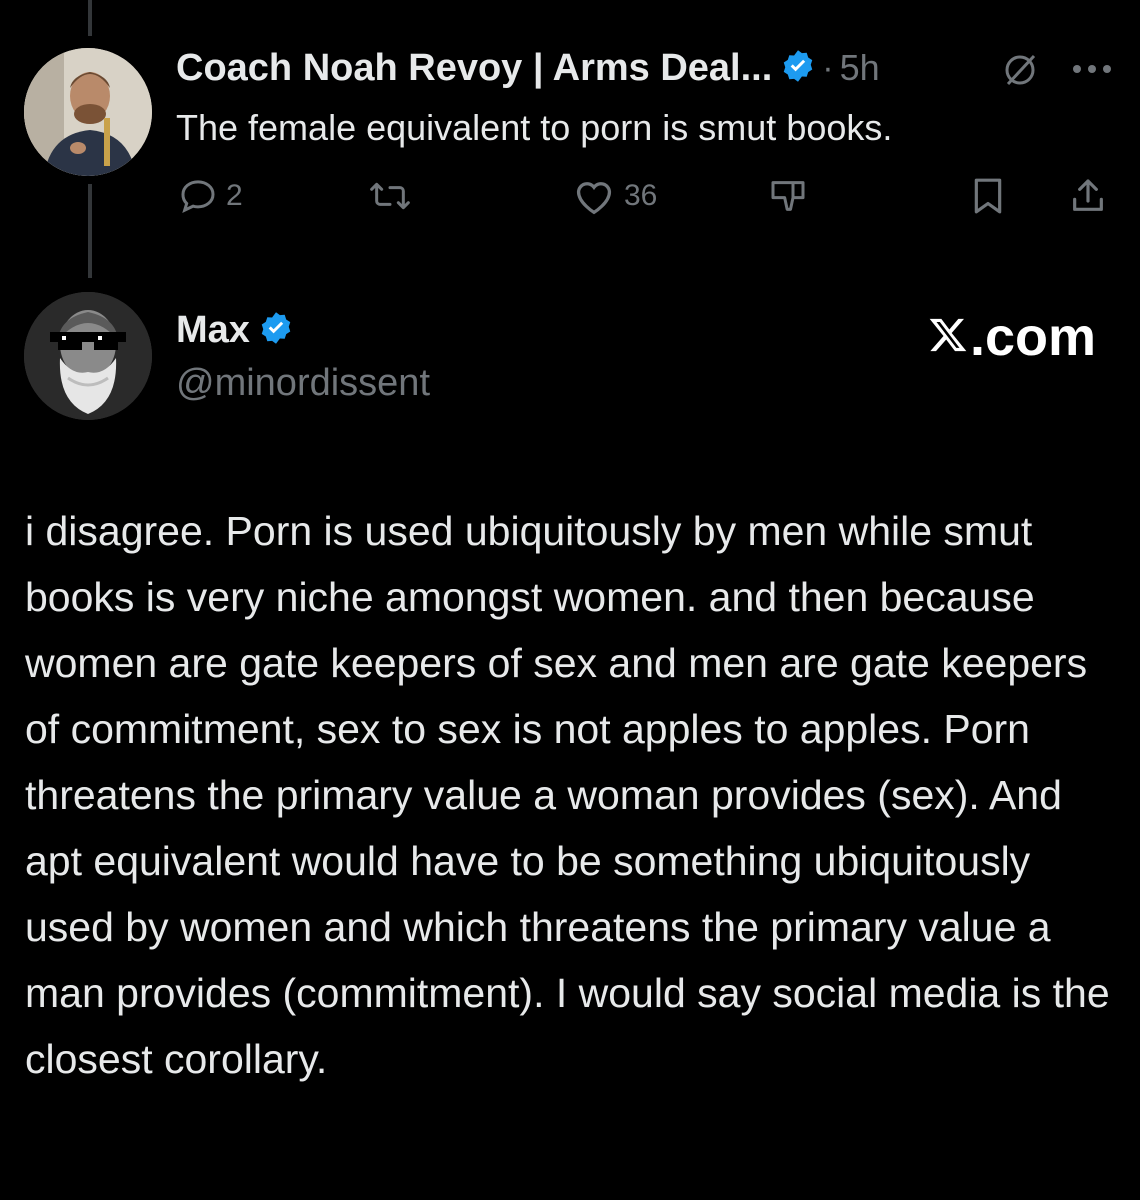 The width and height of the screenshot is (1140, 1200). I want to click on heart-icon, so click(594, 198).